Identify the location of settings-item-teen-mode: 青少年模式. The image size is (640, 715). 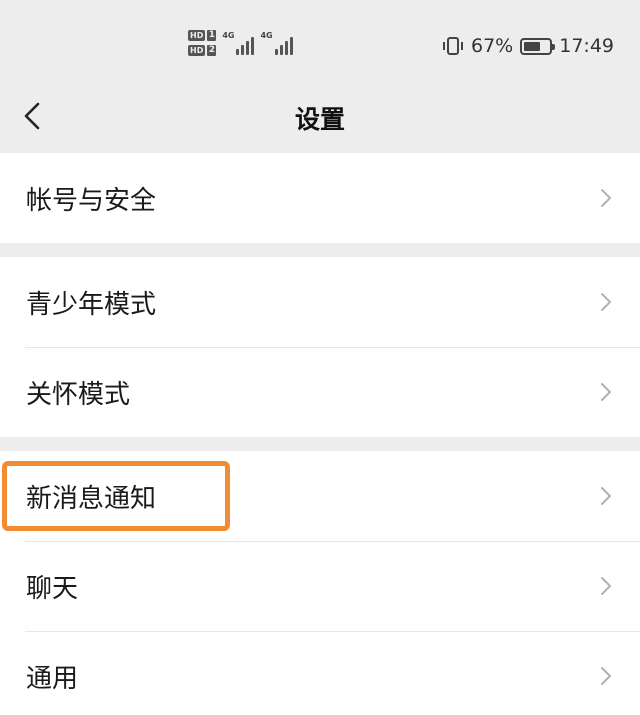
(320, 302).